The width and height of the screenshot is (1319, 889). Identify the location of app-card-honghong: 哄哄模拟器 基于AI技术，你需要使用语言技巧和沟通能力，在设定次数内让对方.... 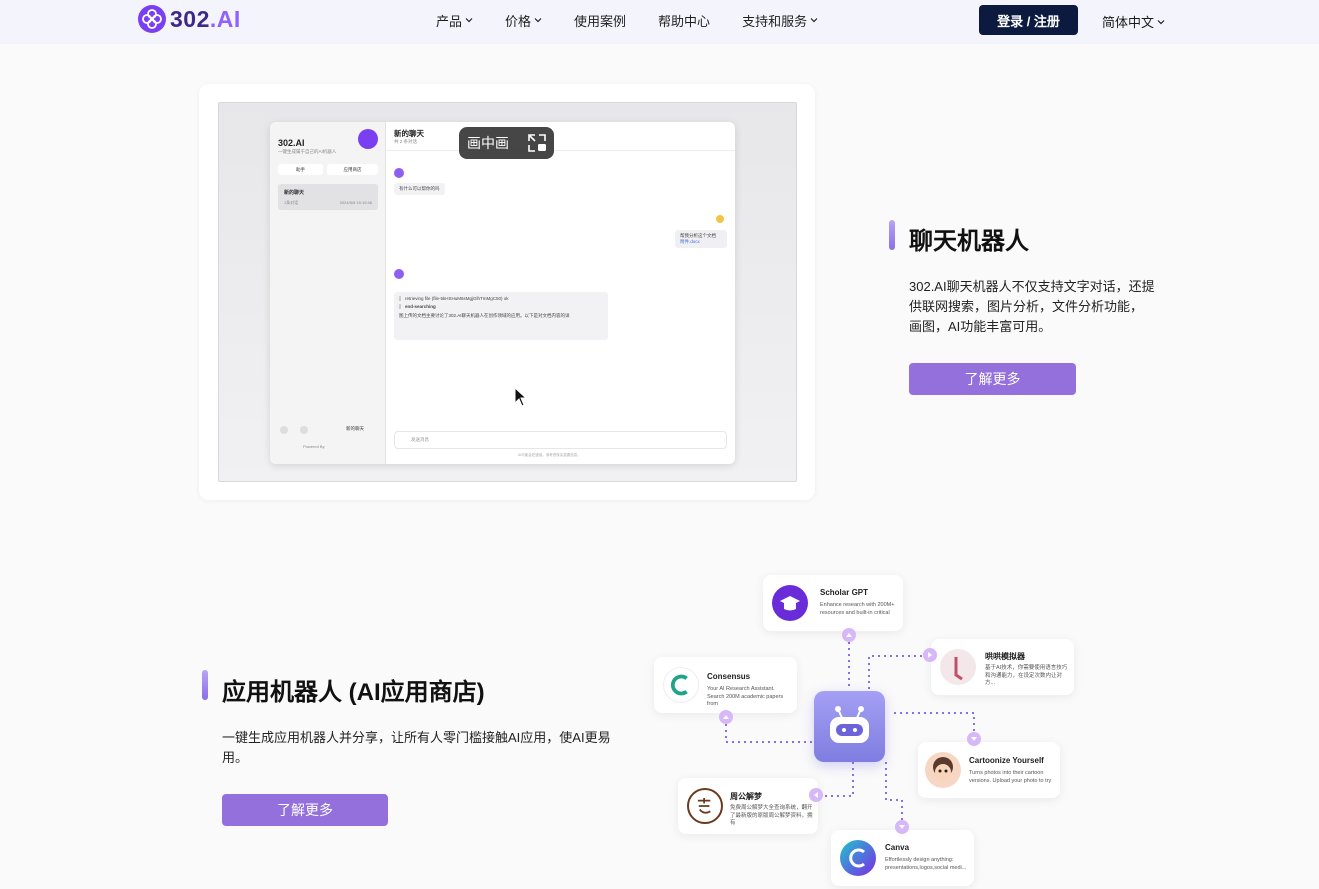
(1002, 667).